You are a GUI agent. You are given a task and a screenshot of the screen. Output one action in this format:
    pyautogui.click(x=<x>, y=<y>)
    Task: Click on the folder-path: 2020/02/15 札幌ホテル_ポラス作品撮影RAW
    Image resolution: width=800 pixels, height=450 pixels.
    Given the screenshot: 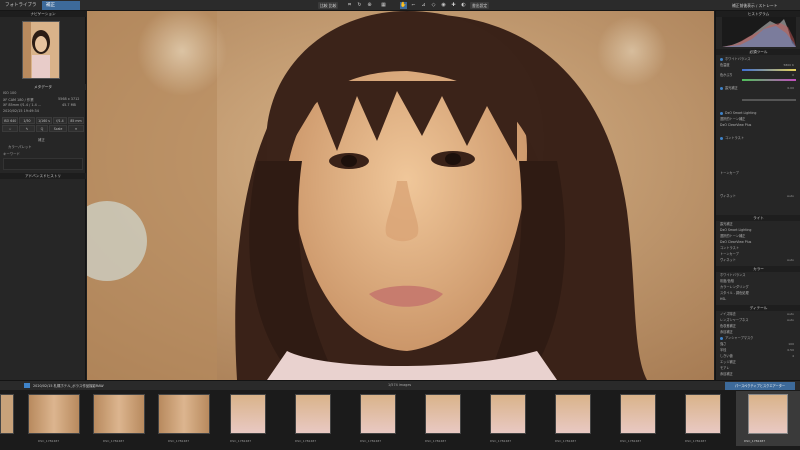 What is the action you would take?
    pyautogui.click(x=68, y=385)
    